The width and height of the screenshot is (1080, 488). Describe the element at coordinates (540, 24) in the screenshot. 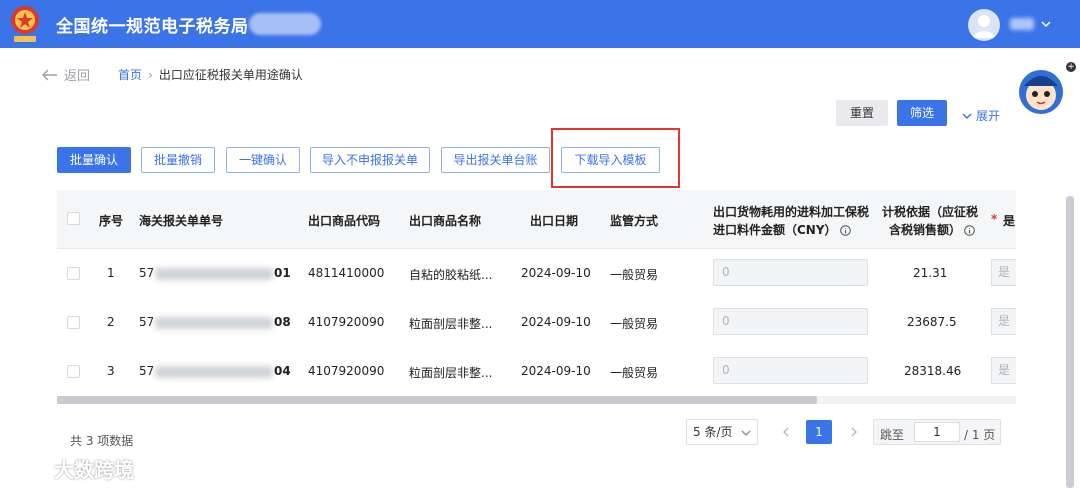

I see `top-header: 全国统一规范电子税务局` at that location.